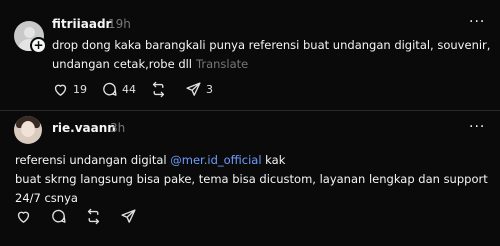 The image size is (500, 246). What do you see at coordinates (215, 160) in the screenshot?
I see `mention-link: @mer.id_official` at bounding box center [215, 160].